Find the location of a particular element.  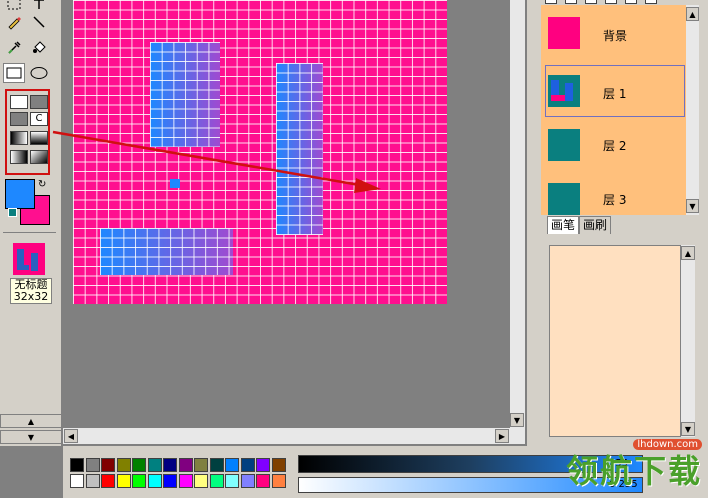

layer-list: 背景 层 1 层 2 层 3 is located at coordinates (620, 110).